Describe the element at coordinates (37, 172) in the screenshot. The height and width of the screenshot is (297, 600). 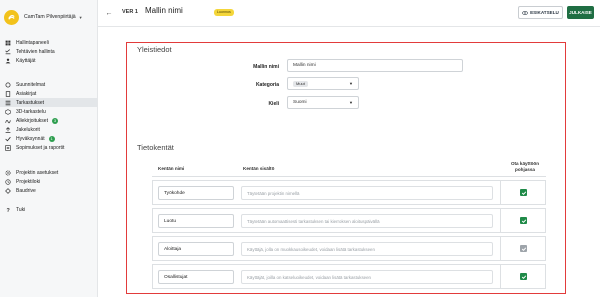
I see `sidebar-item-label: Projektin asetukset` at that location.